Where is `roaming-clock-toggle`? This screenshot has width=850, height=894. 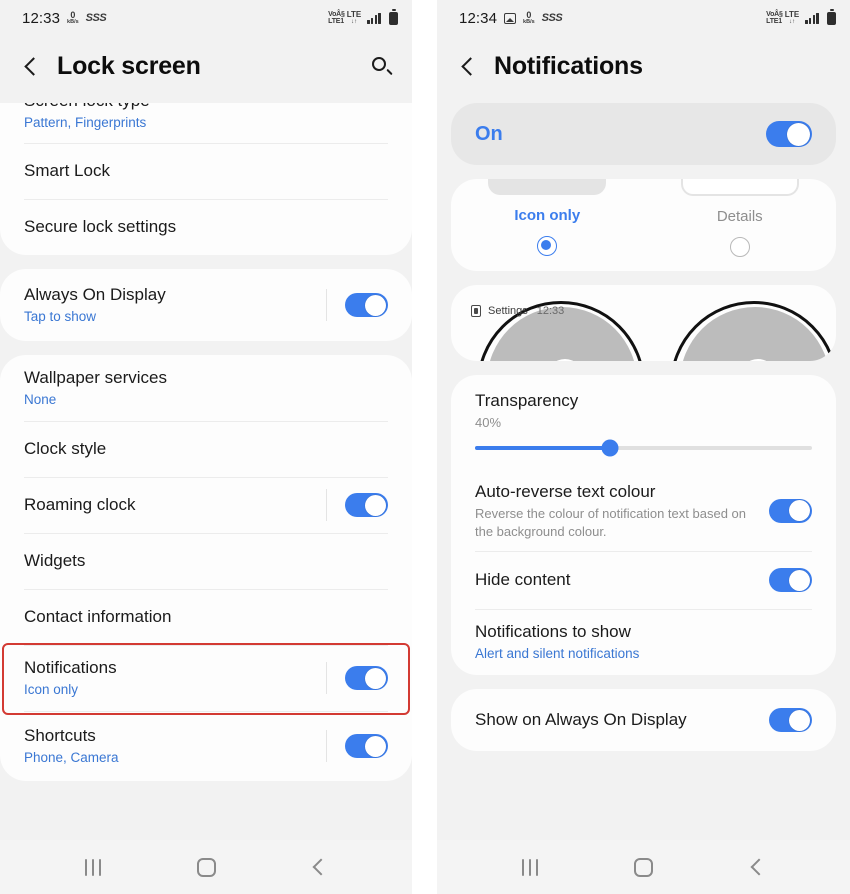
roaming-clock-toggle is located at coordinates (366, 505).